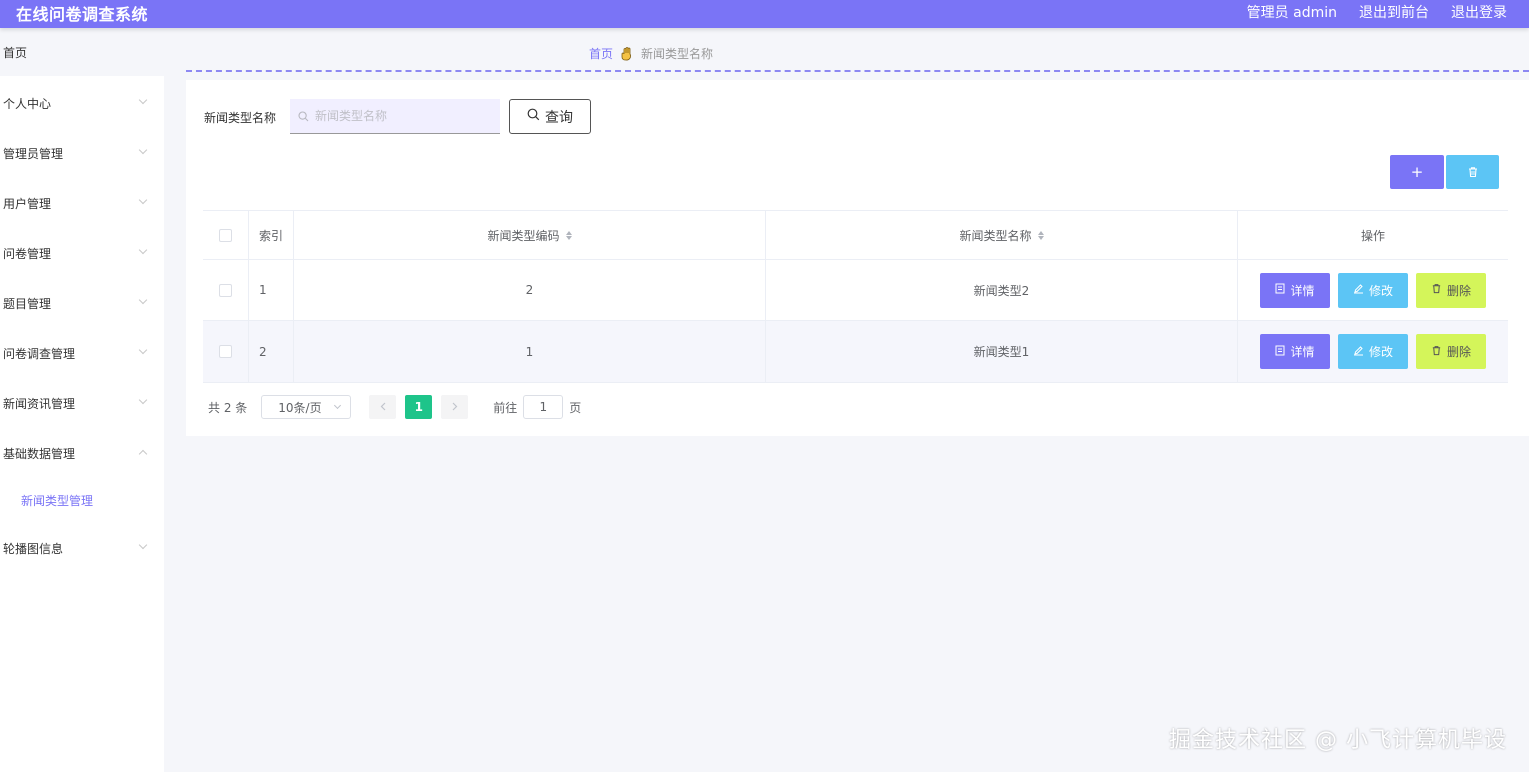 The image size is (1529, 772). I want to click on header-name: 新闻类型名称, so click(1002, 235).